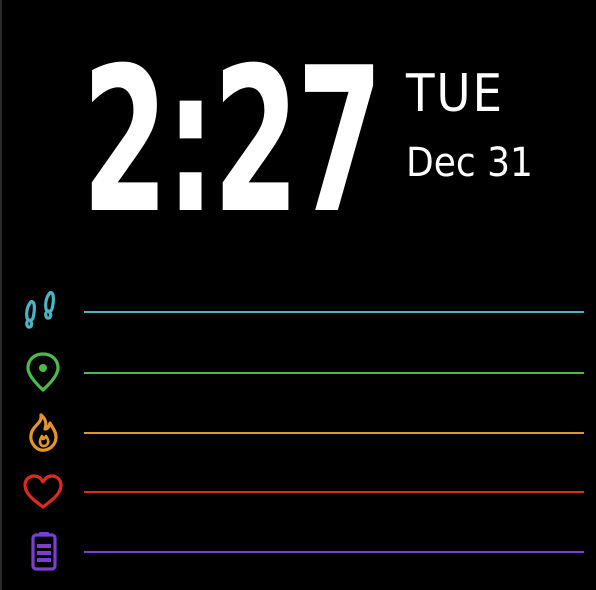 The height and width of the screenshot is (590, 596). What do you see at coordinates (43, 432) in the screenshot?
I see `flame-icon` at bounding box center [43, 432].